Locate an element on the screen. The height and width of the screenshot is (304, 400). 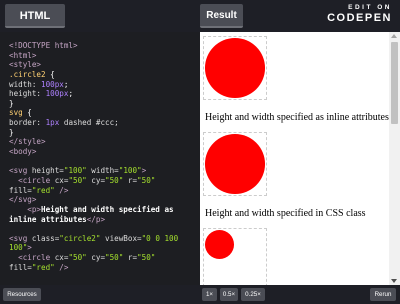
codepen-logo: CODEPEN is located at coordinates (359, 18).